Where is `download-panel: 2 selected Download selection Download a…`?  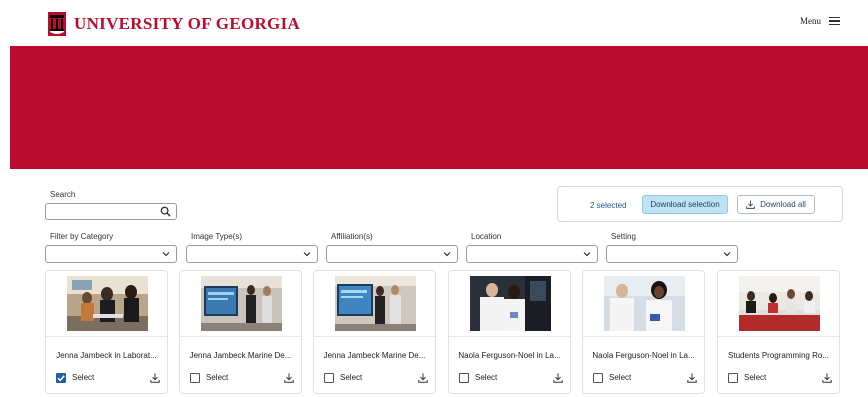
download-panel: 2 selected Download selection Download a… is located at coordinates (700, 204).